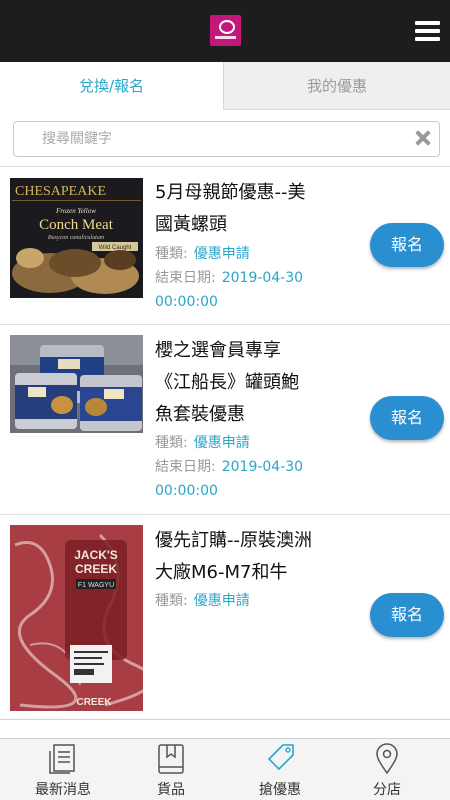 This screenshot has height=800, width=450. I want to click on tag-icon, so click(281, 757).